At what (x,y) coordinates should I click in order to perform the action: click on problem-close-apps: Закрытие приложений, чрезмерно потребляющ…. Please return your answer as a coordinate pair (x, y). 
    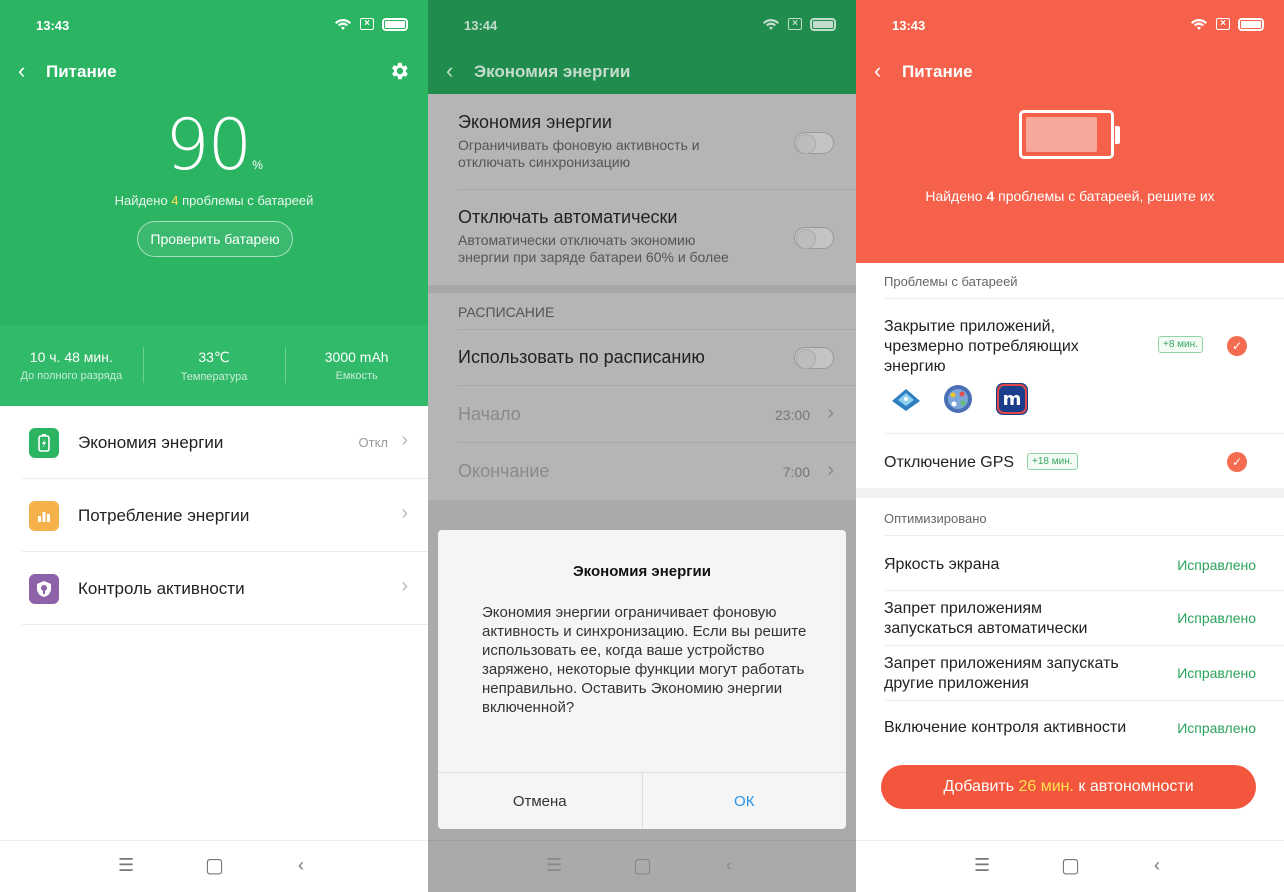
    Looking at the image, I should click on (1084, 365).